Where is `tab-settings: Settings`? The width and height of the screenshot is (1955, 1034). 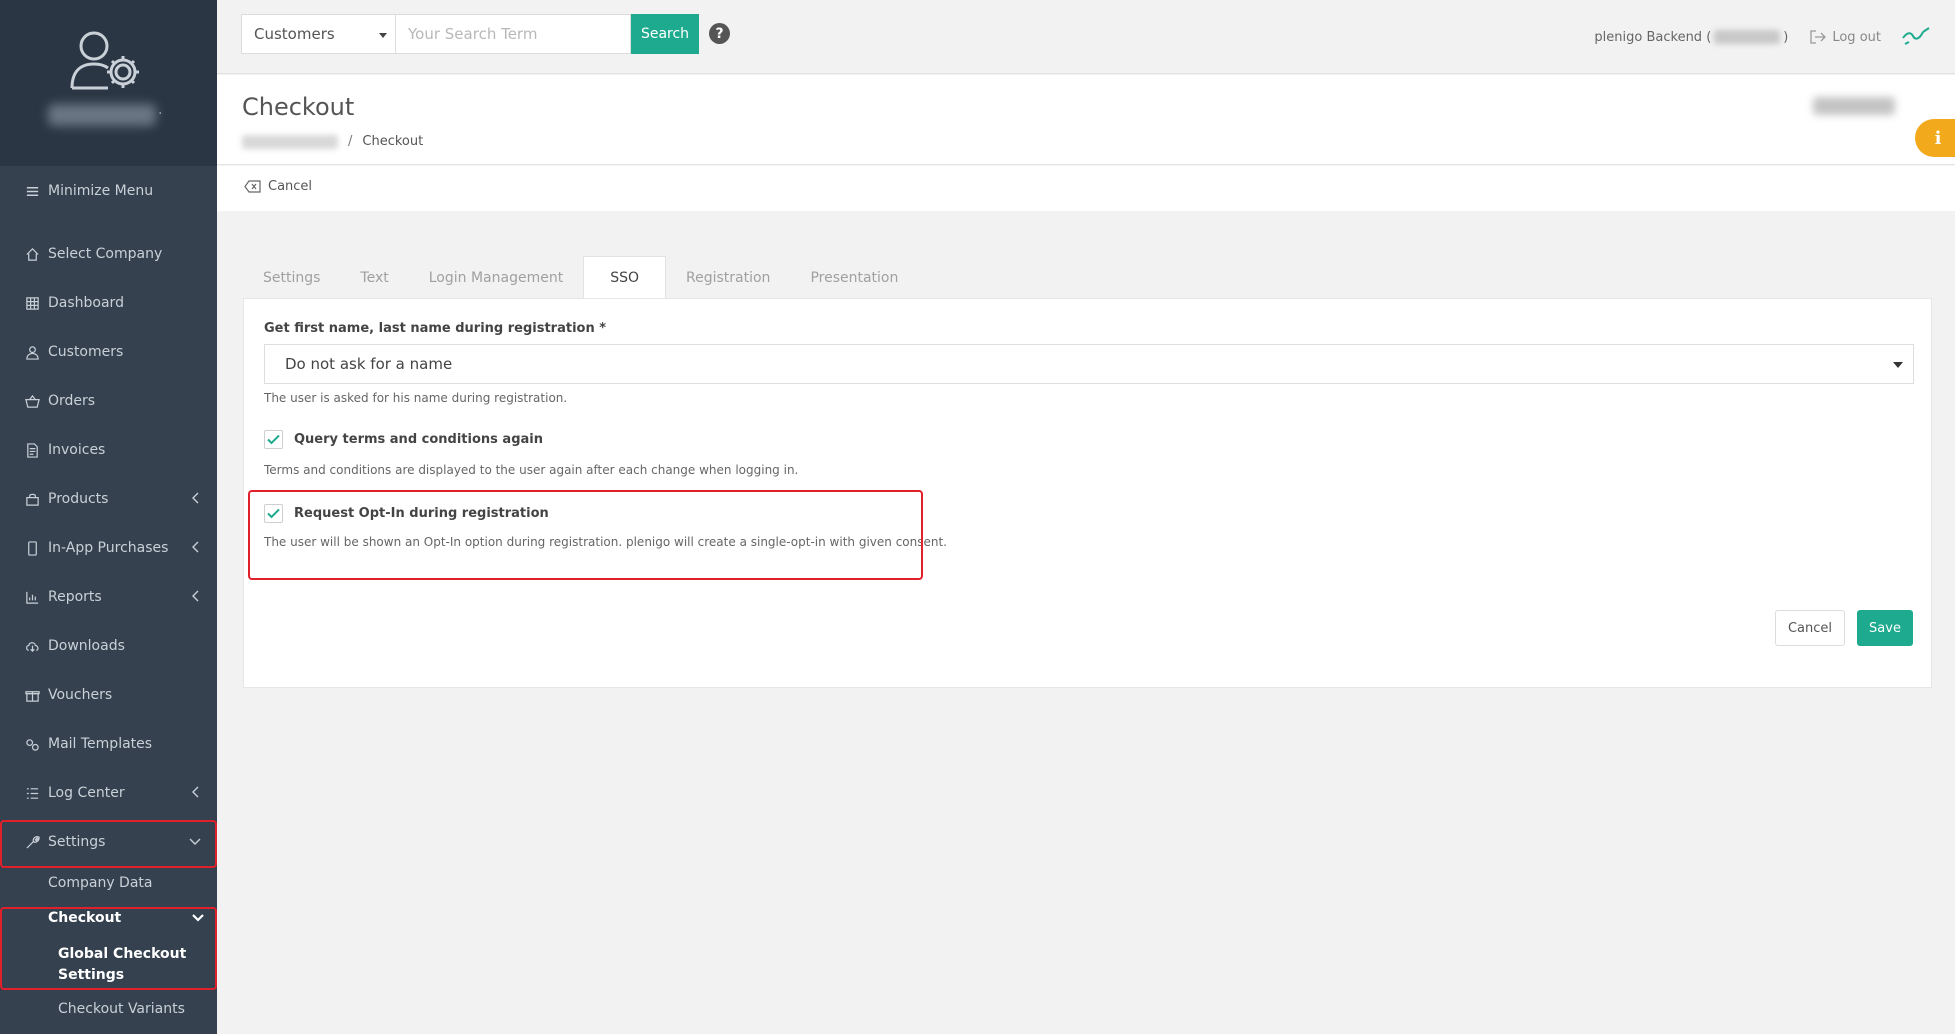
tab-settings: Settings is located at coordinates (291, 277).